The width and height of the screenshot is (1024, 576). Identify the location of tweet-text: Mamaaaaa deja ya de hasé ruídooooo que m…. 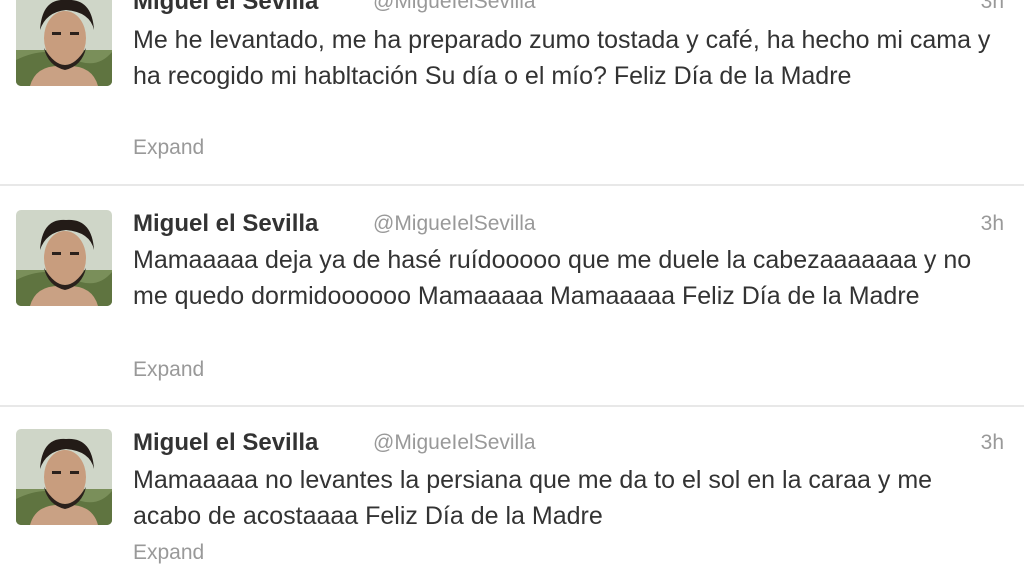
(552, 278).